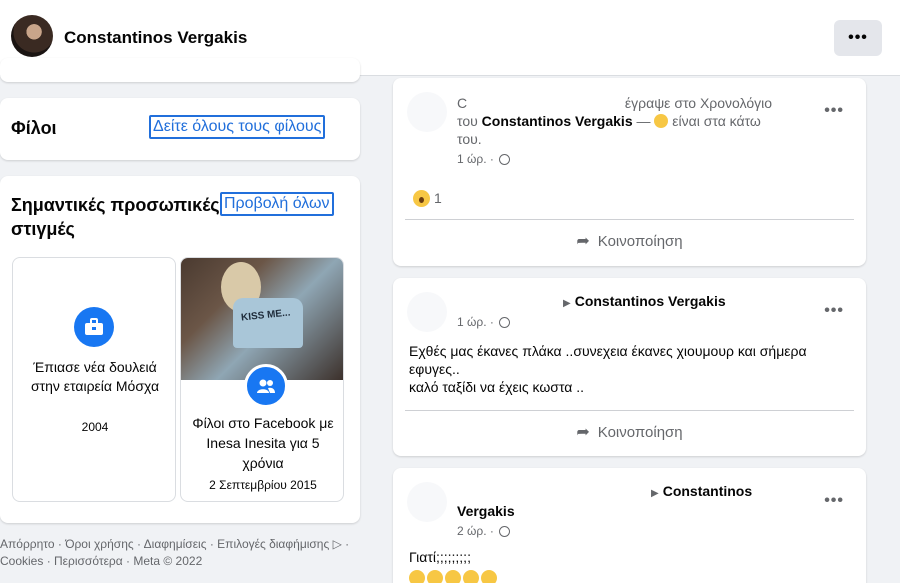 The width and height of the screenshot is (900, 583). Describe the element at coordinates (484, 531) in the screenshot. I see `post-timestamp: 2 ώρ. ·` at that location.